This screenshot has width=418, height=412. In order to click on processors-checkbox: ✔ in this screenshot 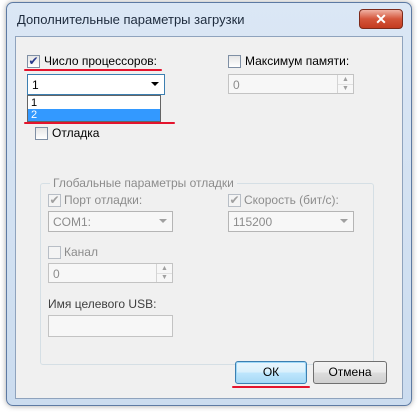, I will do `click(33, 61)`.